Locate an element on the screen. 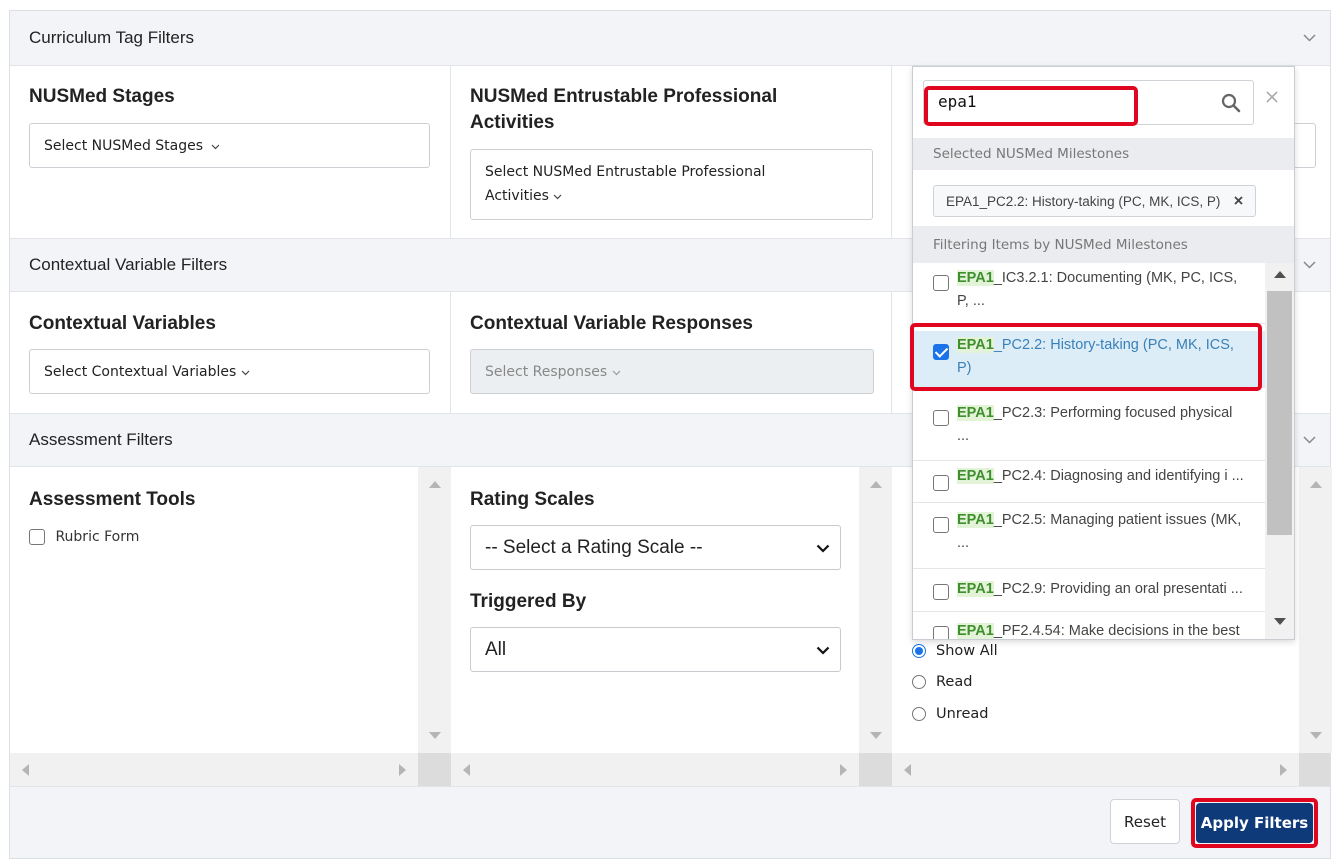  triggered-by-title: Triggered By is located at coordinates (528, 601).